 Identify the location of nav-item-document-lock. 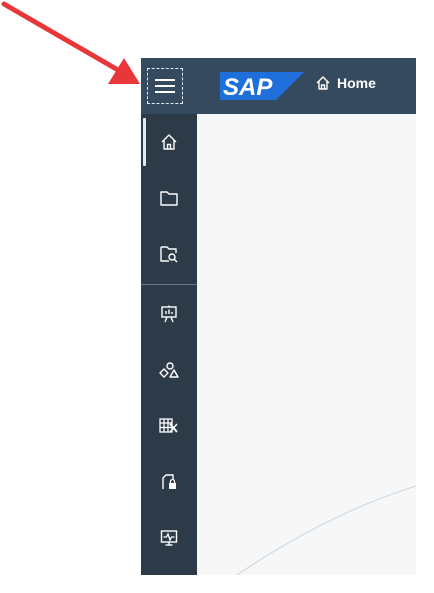
(169, 482).